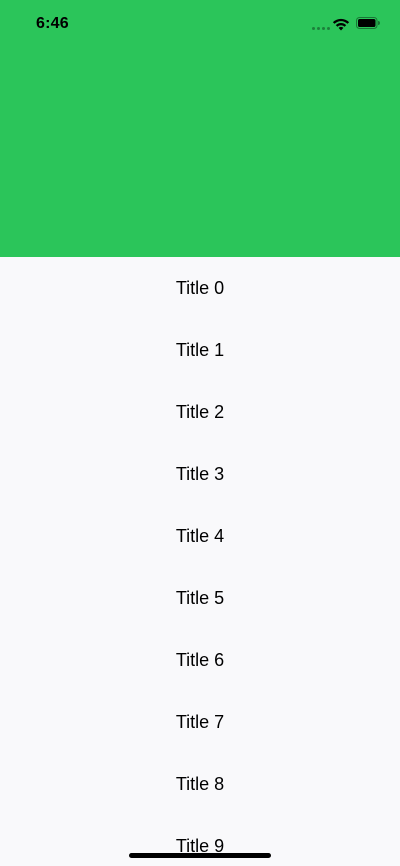 Image resolution: width=400 pixels, height=866 pixels. I want to click on list-item-title: Title 8, so click(200, 783).